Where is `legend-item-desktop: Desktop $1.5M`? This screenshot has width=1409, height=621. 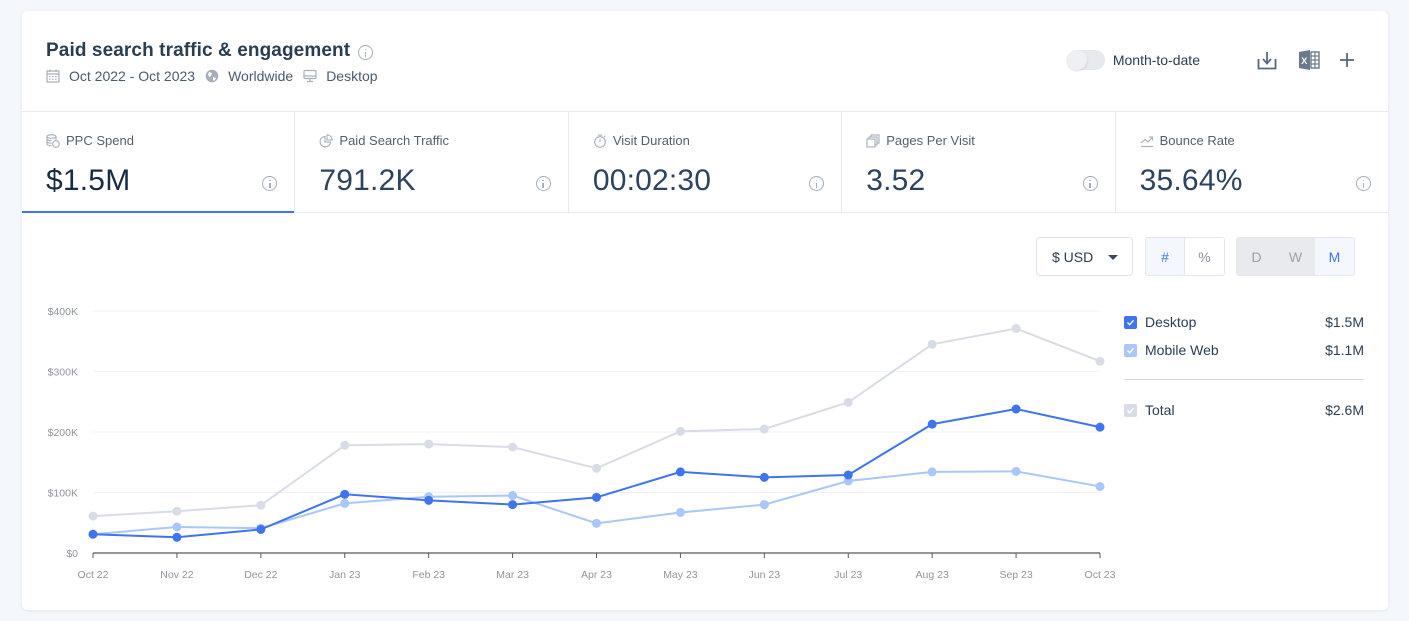
legend-item-desktop: Desktop $1.5M is located at coordinates (1244, 322).